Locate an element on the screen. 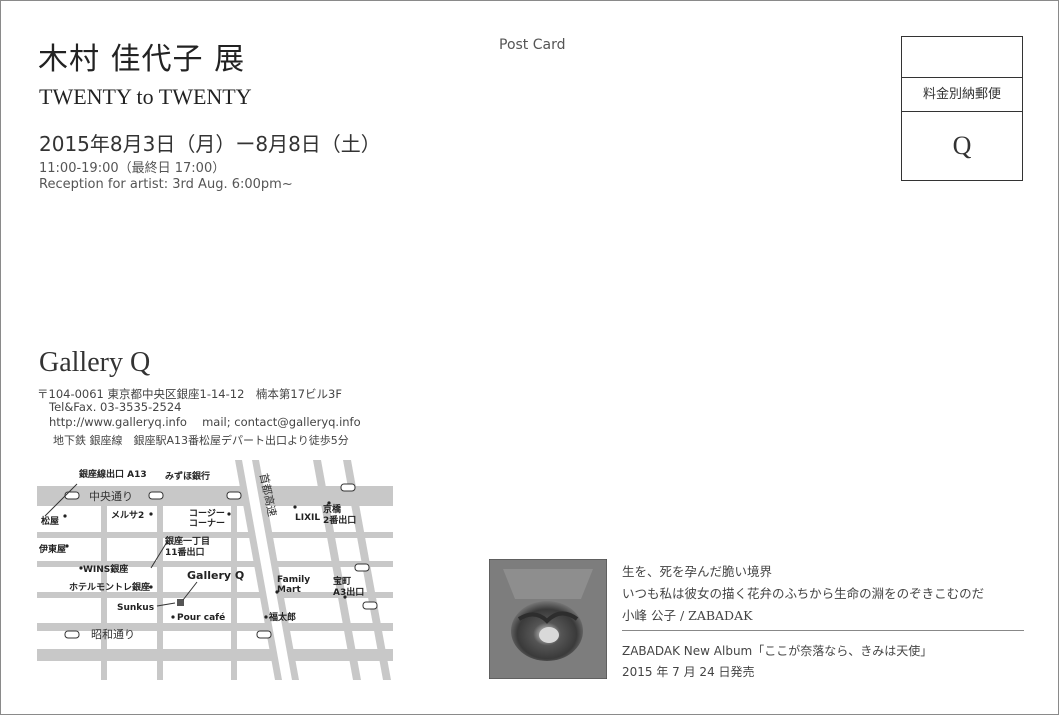 Image resolution: width=1059 pixels, height=715 pixels. map-ginza1-2: 11番出口 is located at coordinates (185, 552).